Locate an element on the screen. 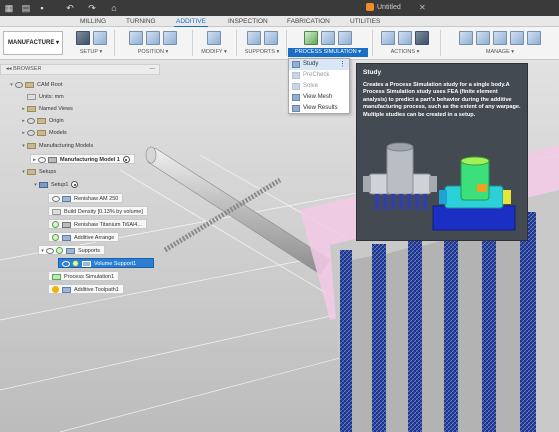 The width and height of the screenshot is (559, 432). tab-additive: ADDITIVE is located at coordinates (191, 22).